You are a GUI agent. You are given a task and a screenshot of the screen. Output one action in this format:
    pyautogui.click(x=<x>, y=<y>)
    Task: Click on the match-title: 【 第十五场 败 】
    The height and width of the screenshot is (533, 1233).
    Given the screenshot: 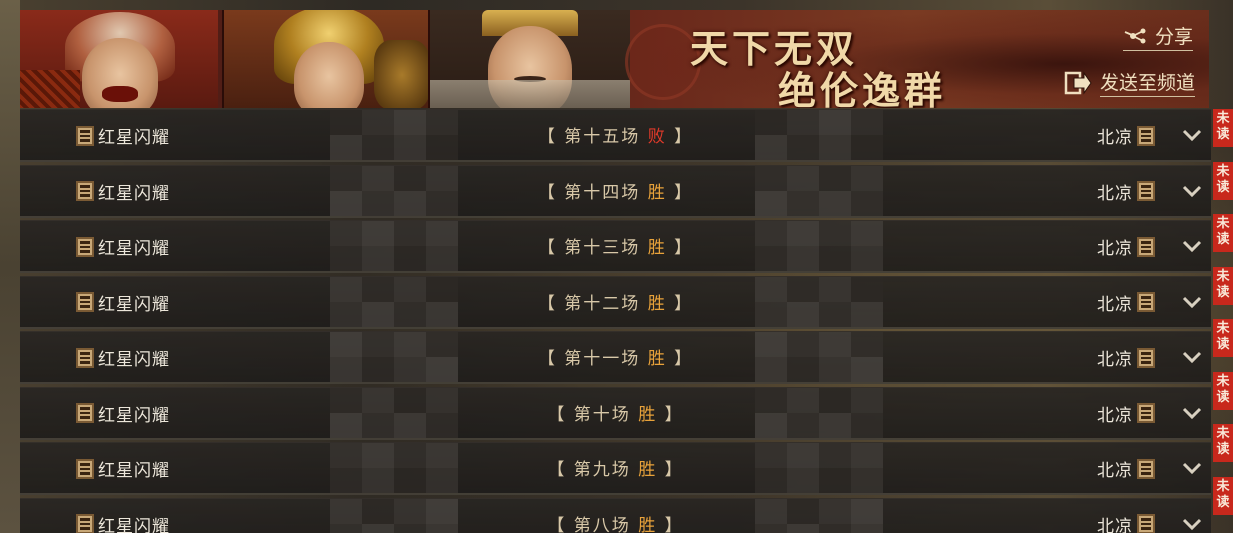 What is the action you would take?
    pyautogui.click(x=615, y=134)
    